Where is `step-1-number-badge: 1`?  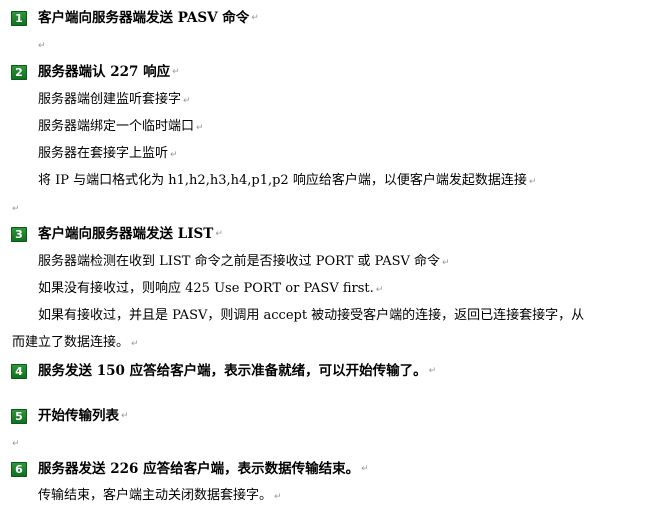 step-1-number-badge: 1 is located at coordinates (19, 18).